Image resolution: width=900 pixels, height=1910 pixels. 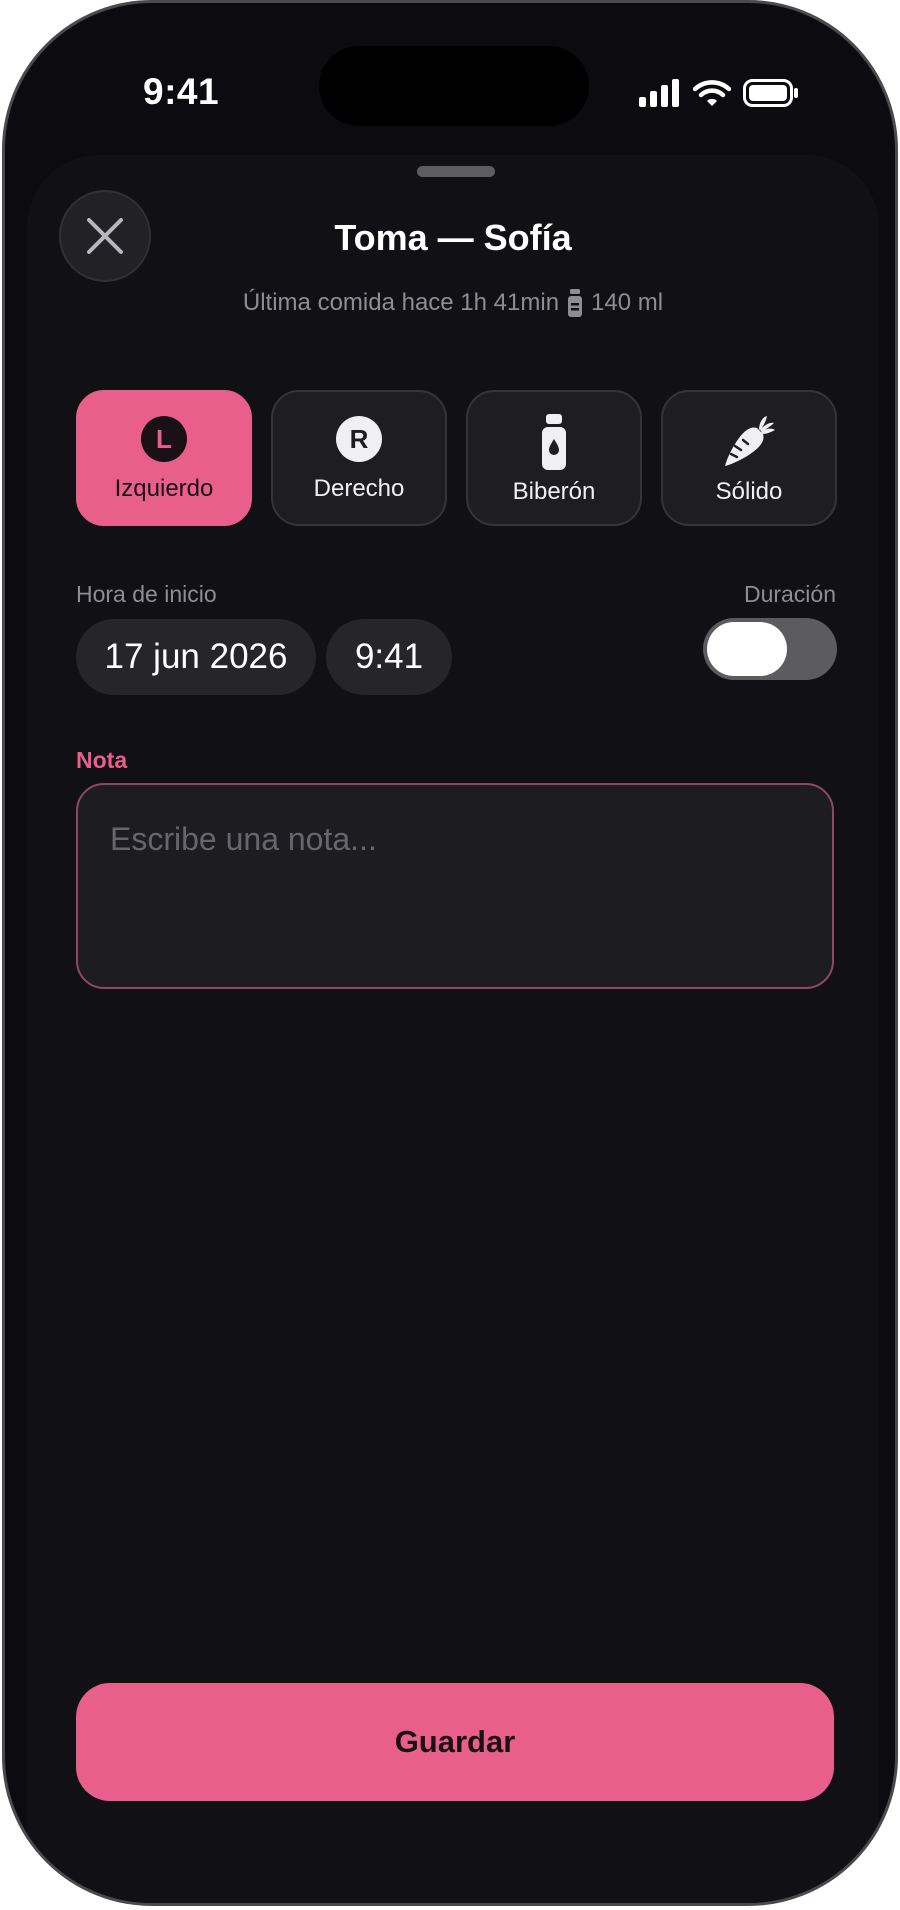 I want to click on duration-label: Duración, so click(x=789, y=594).